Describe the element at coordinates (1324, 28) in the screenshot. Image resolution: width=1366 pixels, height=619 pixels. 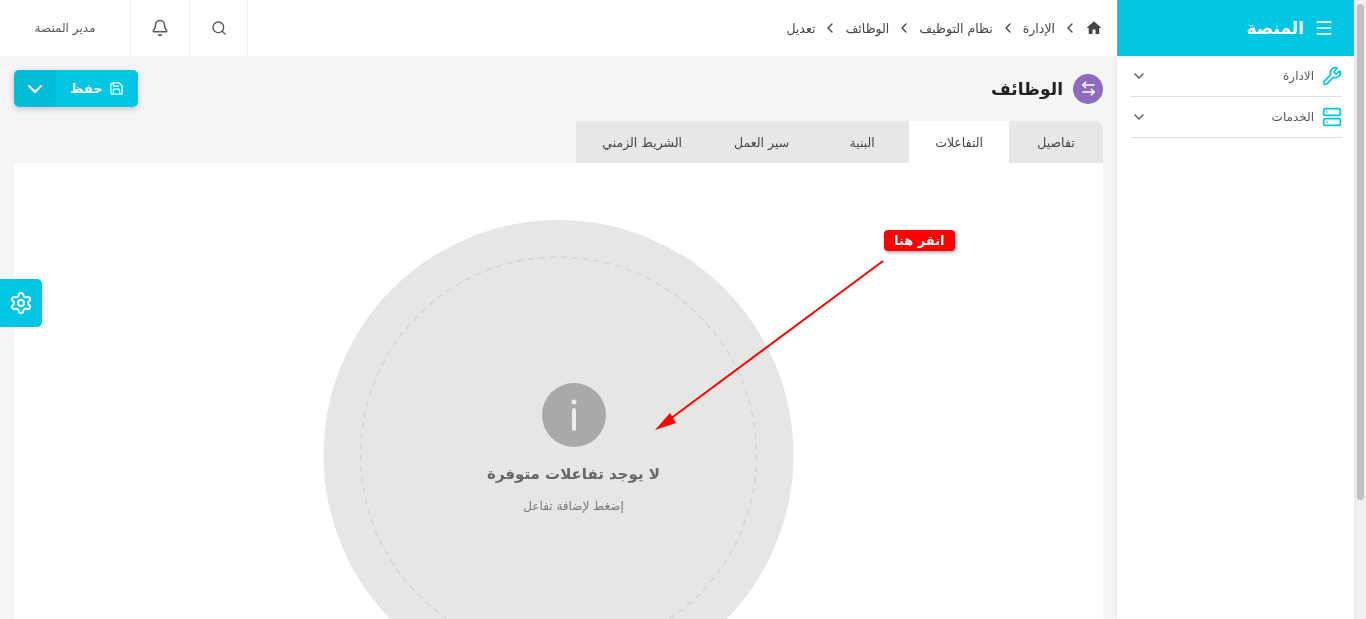
I see `menu-icon` at that location.